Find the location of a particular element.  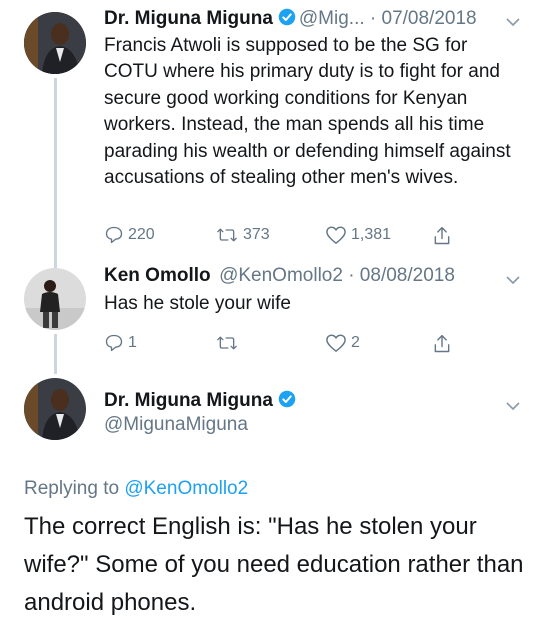

tweet-1-header: Dr. Miguna Miguna @Mig... · 07/08/2018 is located at coordinates (290, 19).